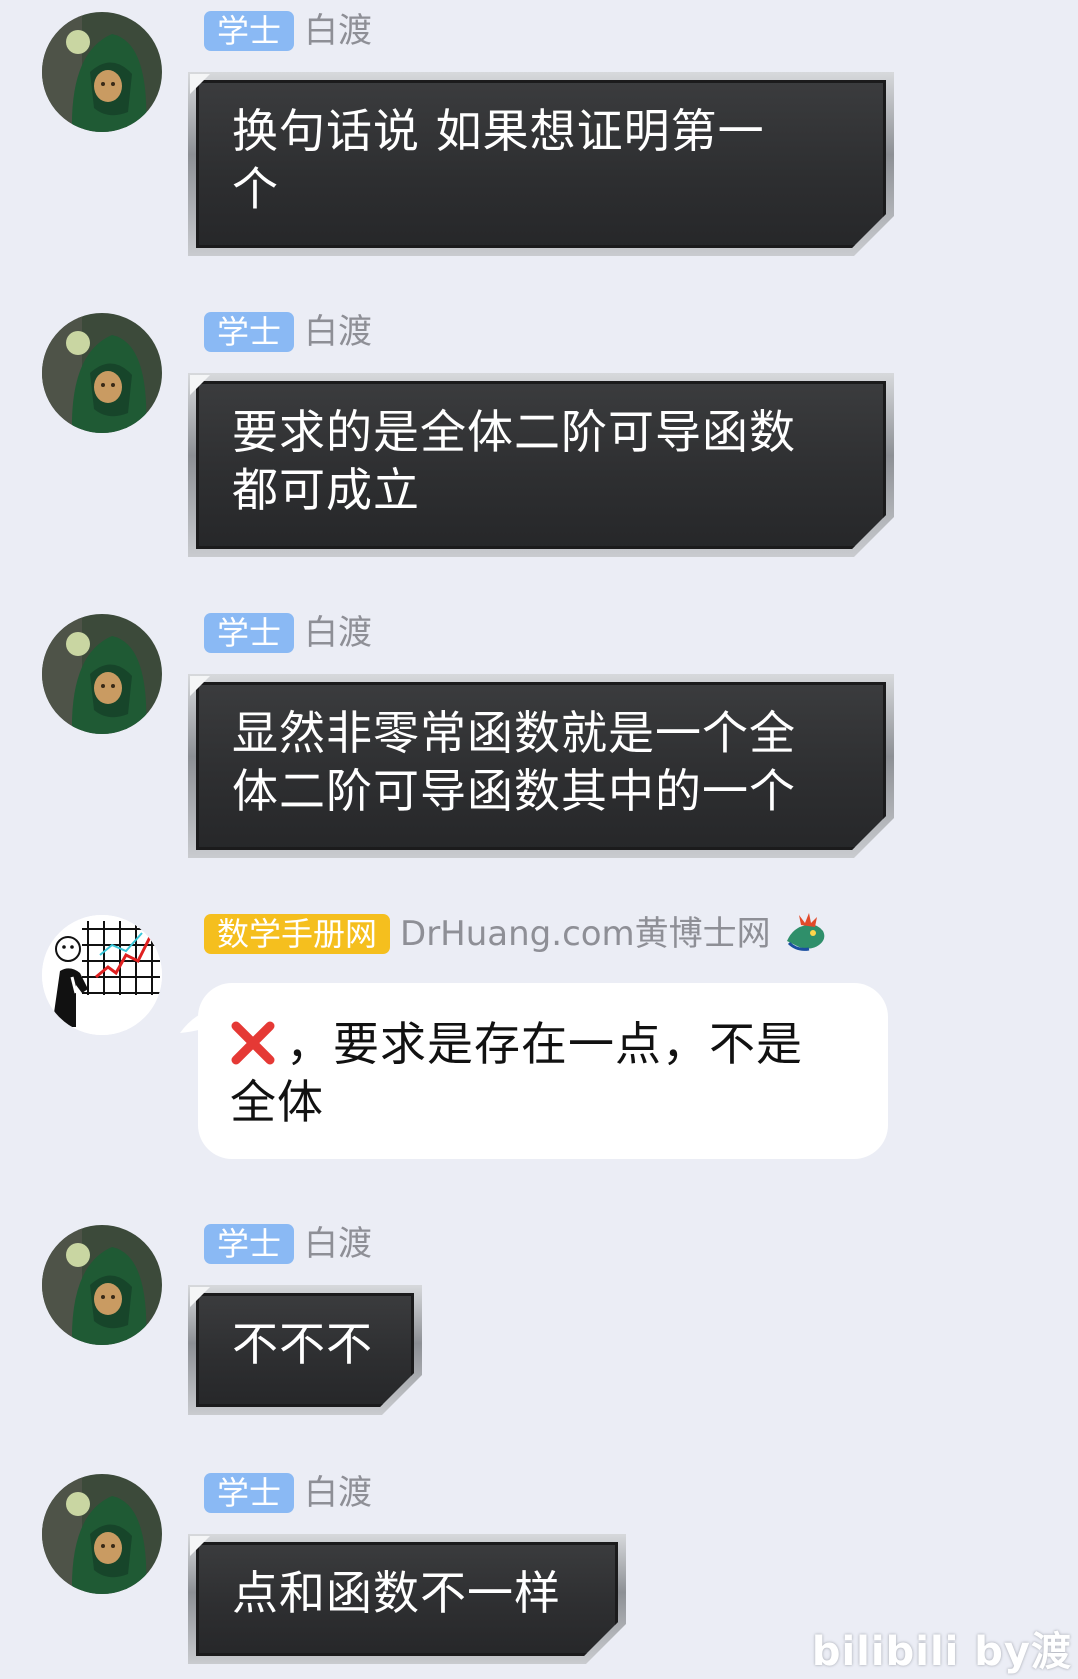 This screenshot has width=1078, height=1679. I want to click on message-text-line: 个, so click(255, 189).